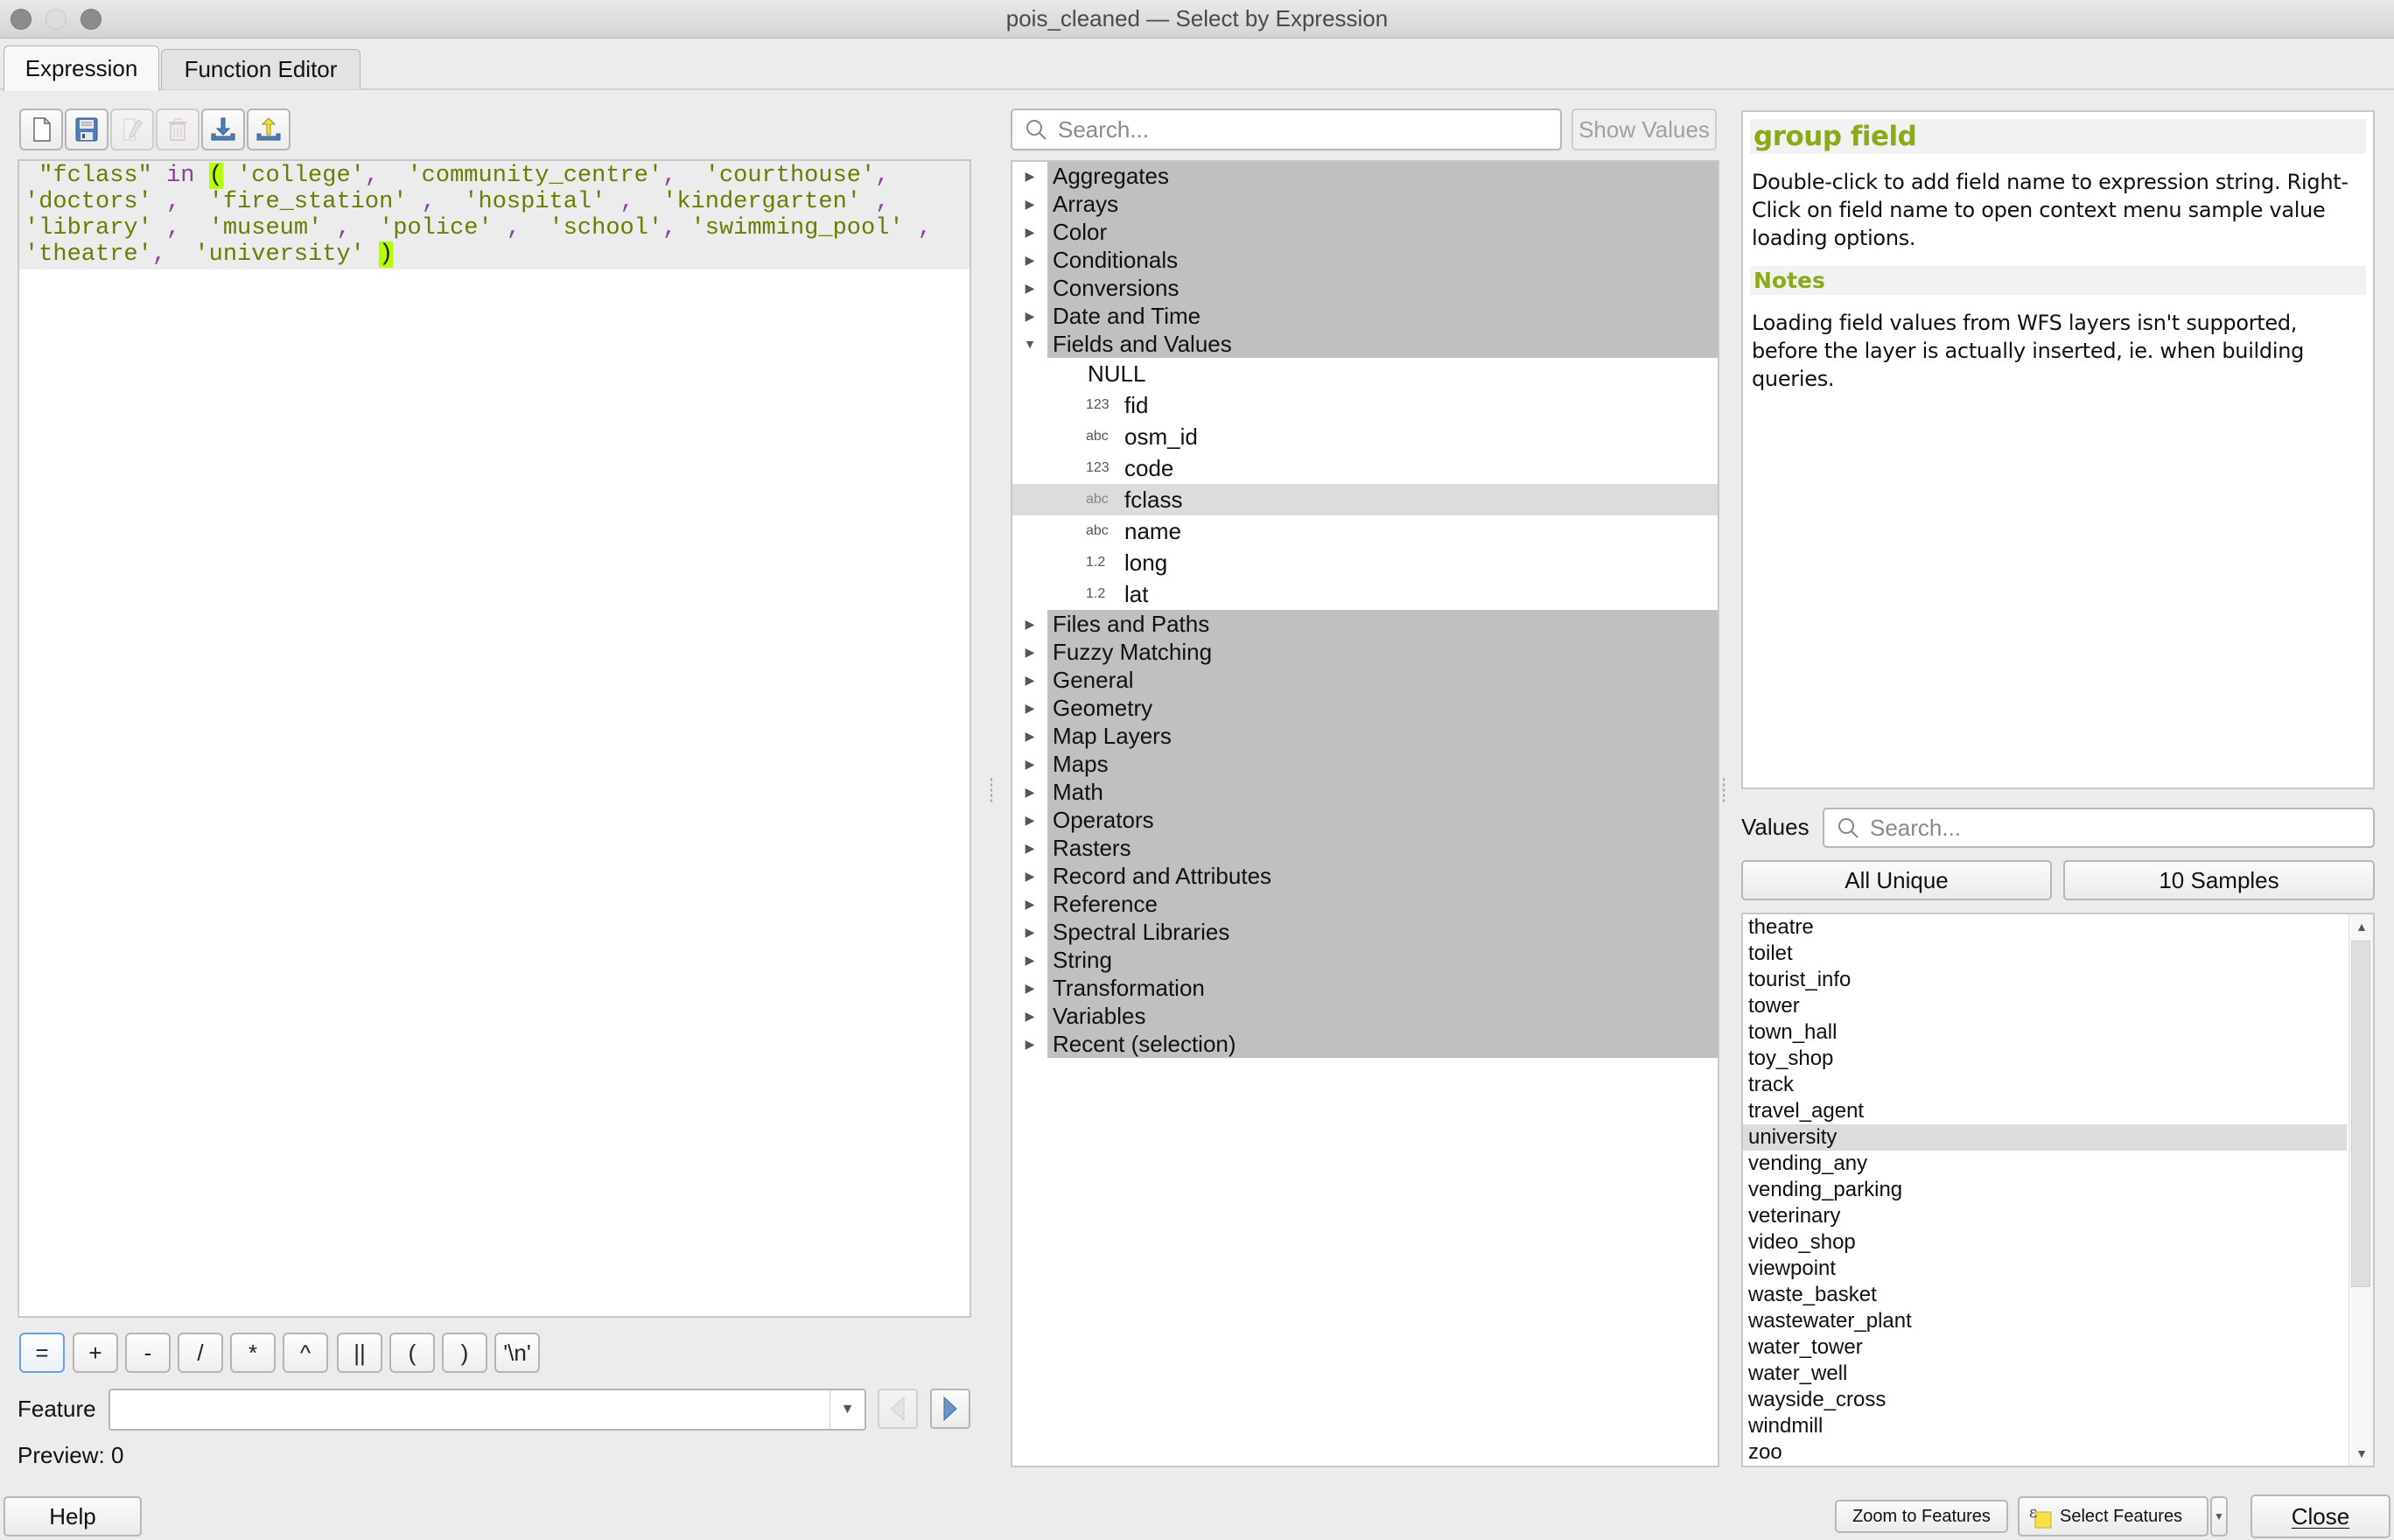 The width and height of the screenshot is (2394, 1540). Describe the element at coordinates (42, 1353) in the screenshot. I see `operator-button: =` at that location.